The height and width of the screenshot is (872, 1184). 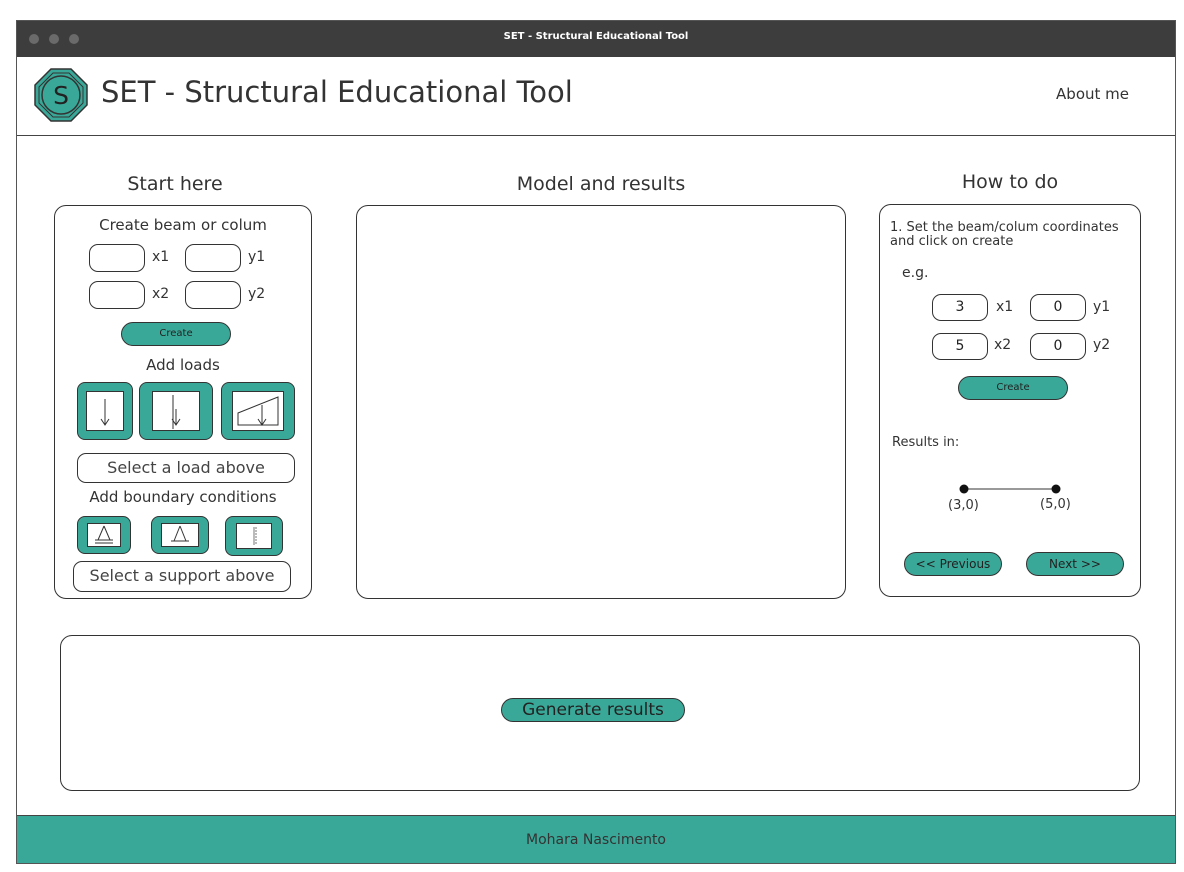 I want to click on example-create-button: Create, so click(x=1013, y=388).